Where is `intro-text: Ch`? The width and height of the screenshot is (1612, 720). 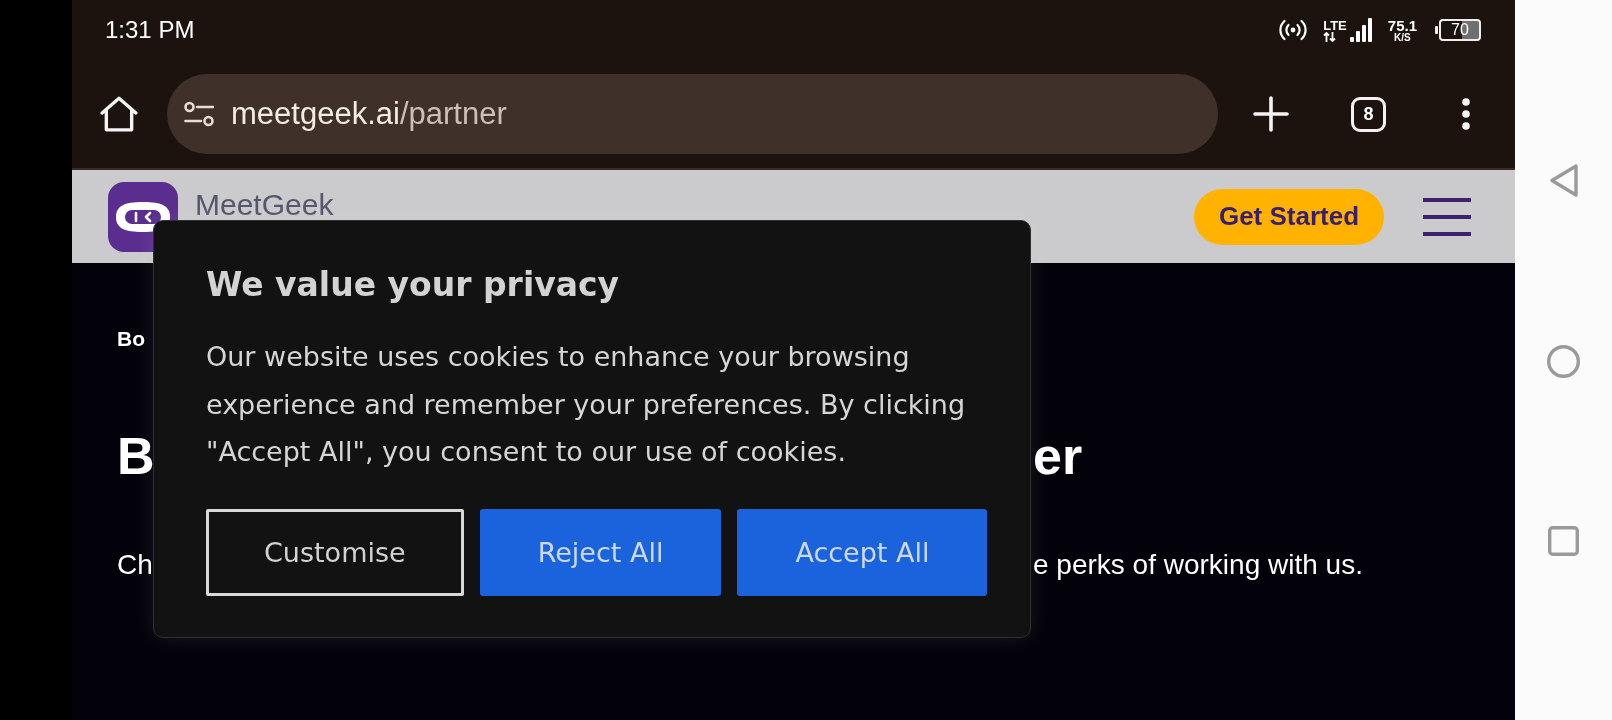
intro-text: Ch is located at coordinates (135, 565).